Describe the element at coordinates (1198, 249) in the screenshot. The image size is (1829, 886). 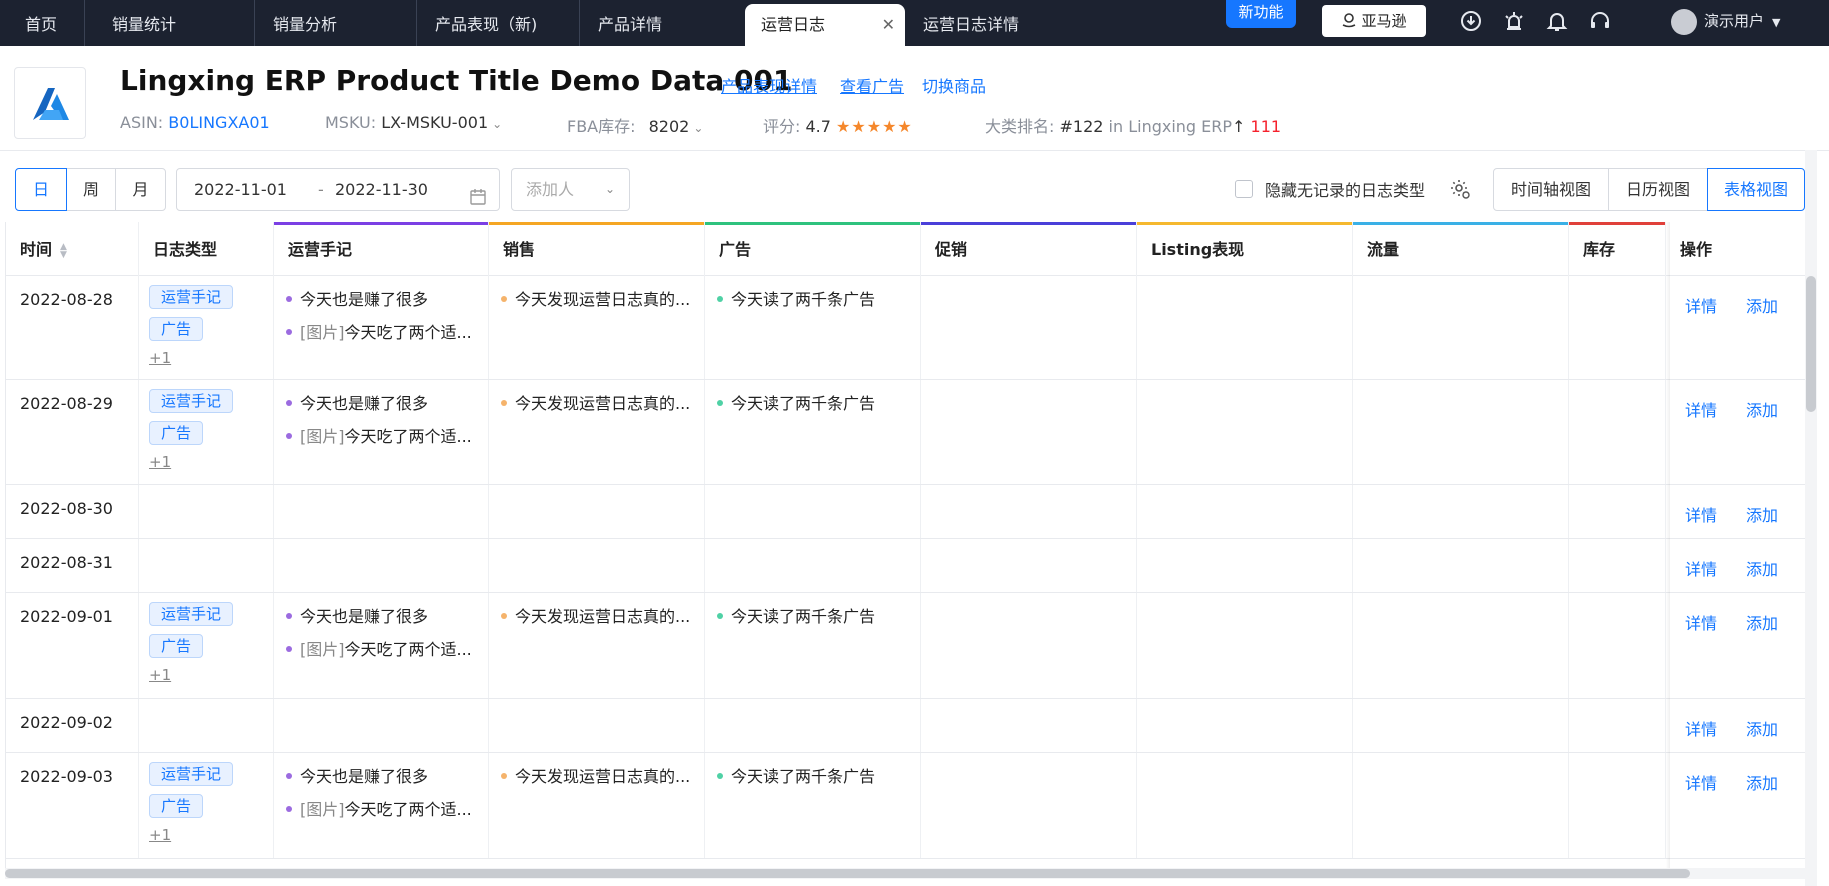
I see `col-listing-label: Listing表现` at that location.